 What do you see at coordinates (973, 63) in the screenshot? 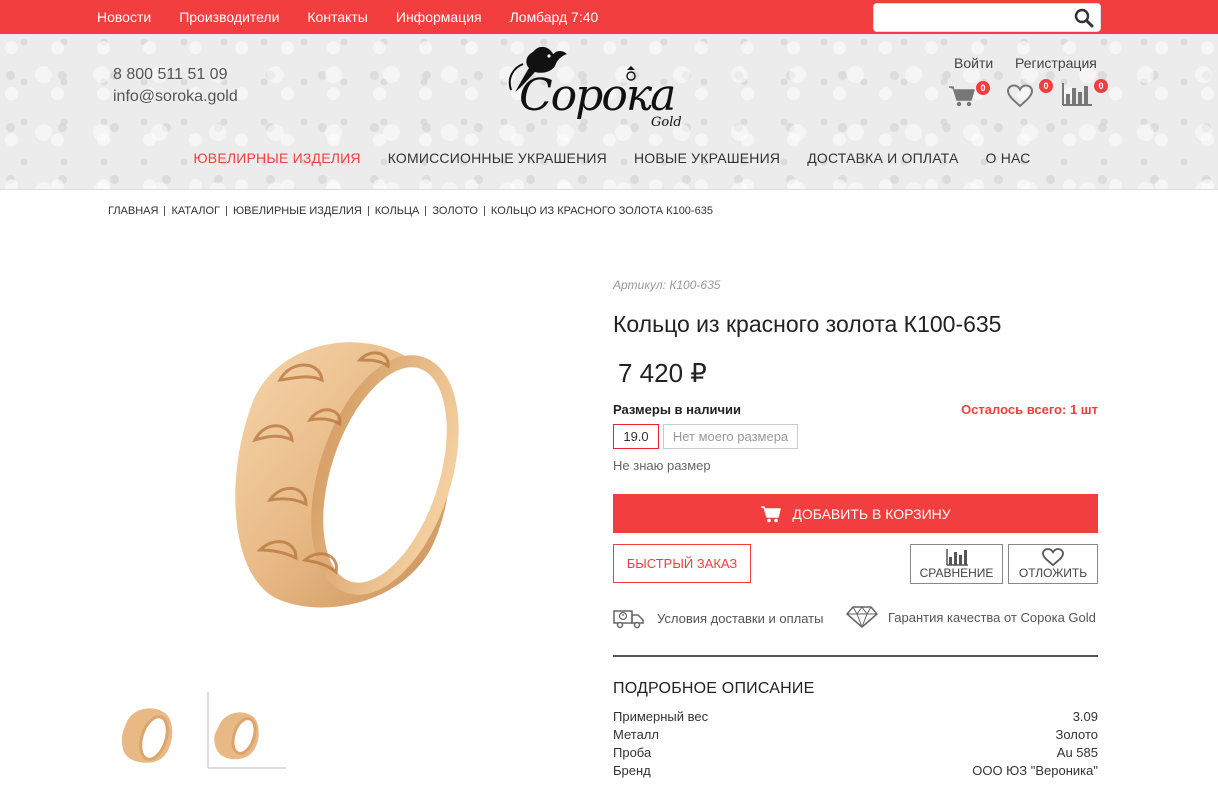
I see `login-link: Войти` at bounding box center [973, 63].